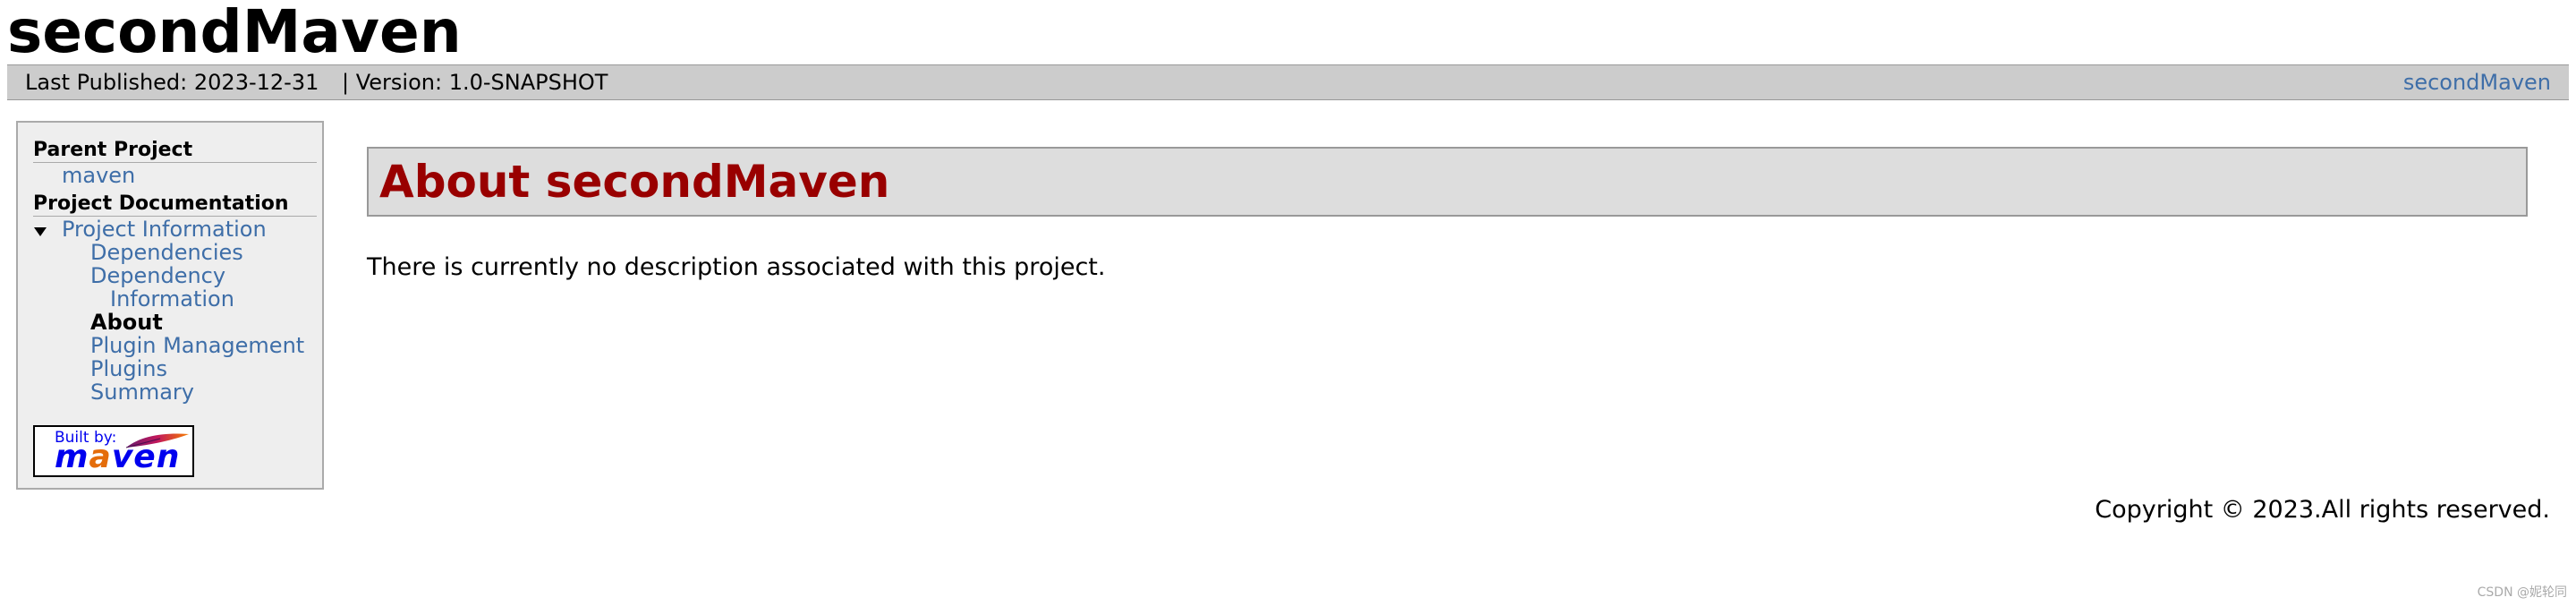 The height and width of the screenshot is (606, 2576). What do you see at coordinates (128, 368) in the screenshot?
I see `sidebar-item-plugins: Plugins` at bounding box center [128, 368].